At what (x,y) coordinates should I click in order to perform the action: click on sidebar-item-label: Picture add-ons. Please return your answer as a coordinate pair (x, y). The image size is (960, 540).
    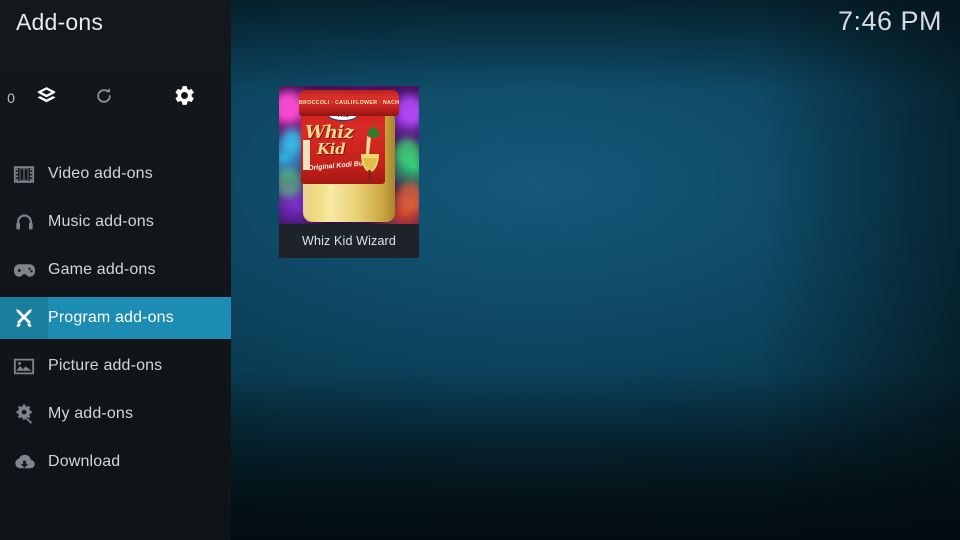
    Looking at the image, I should click on (105, 365).